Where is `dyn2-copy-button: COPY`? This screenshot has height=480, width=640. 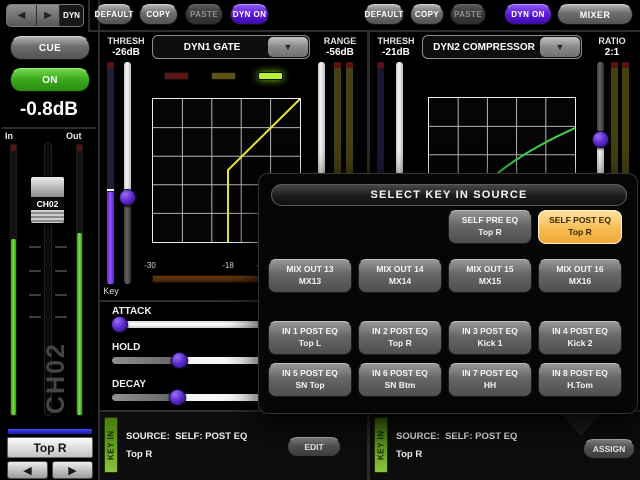
dyn2-copy-button: COPY is located at coordinates (427, 14).